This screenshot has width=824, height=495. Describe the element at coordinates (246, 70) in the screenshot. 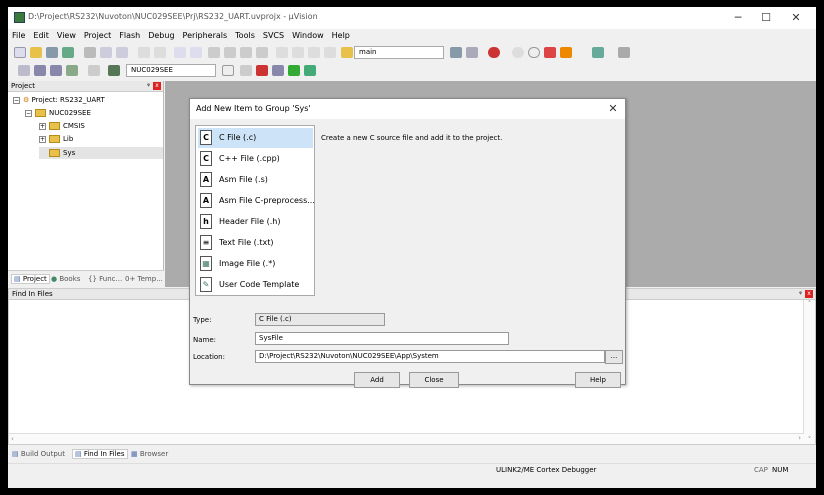

I see `select-packs-icon` at that location.